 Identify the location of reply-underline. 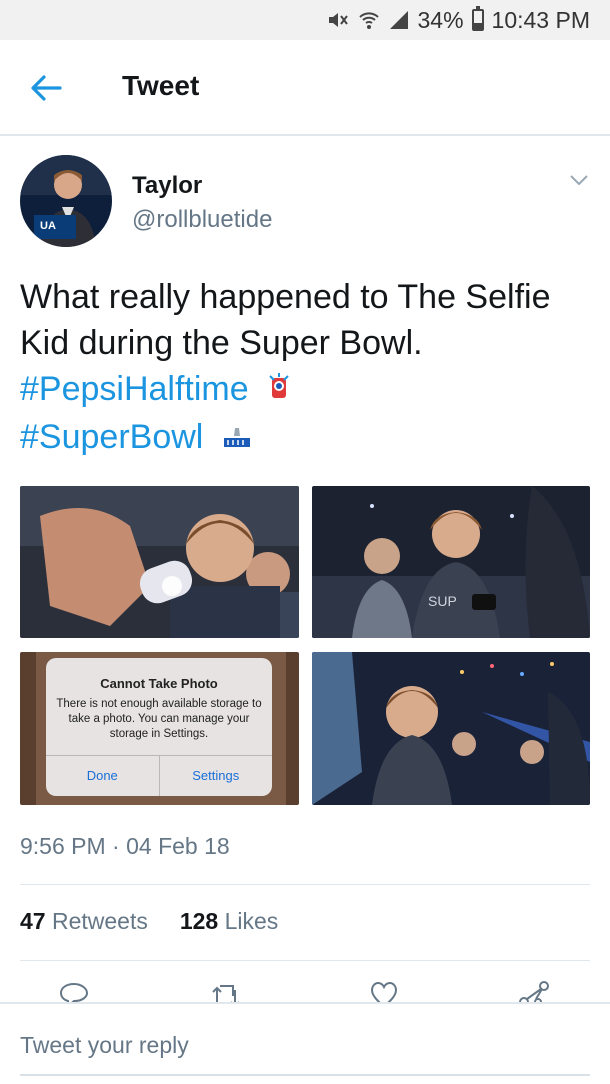
(305, 1075).